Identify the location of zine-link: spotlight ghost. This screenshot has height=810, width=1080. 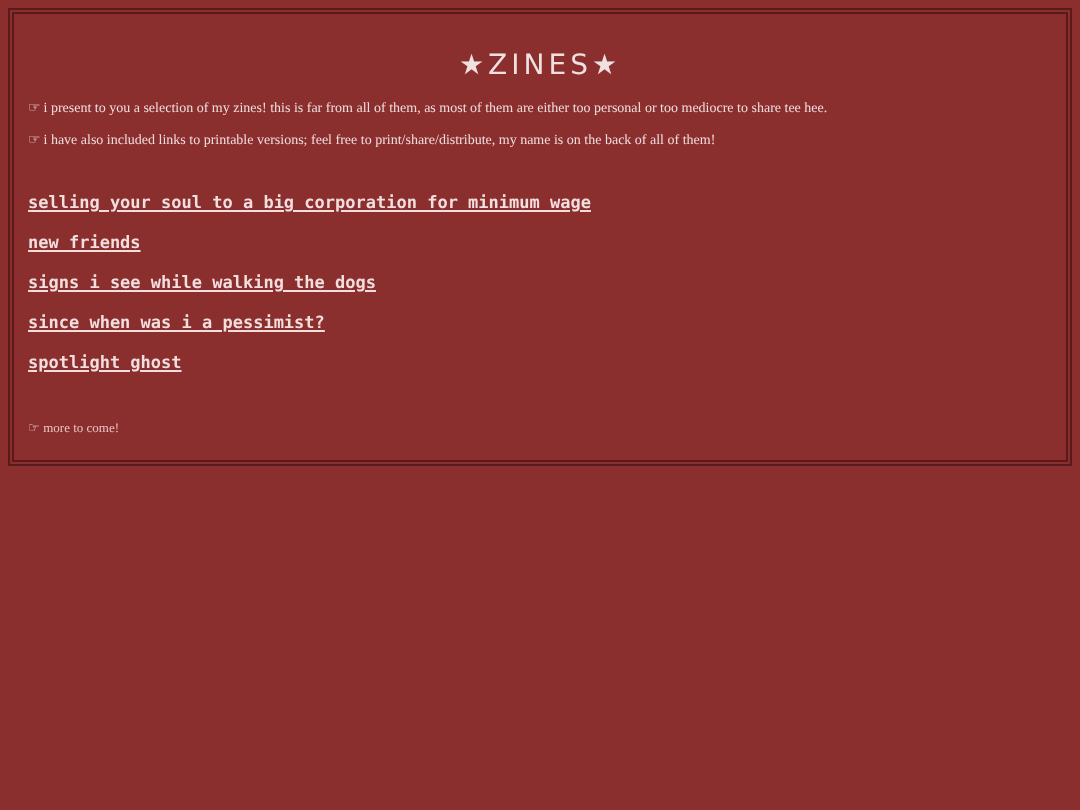
(105, 365).